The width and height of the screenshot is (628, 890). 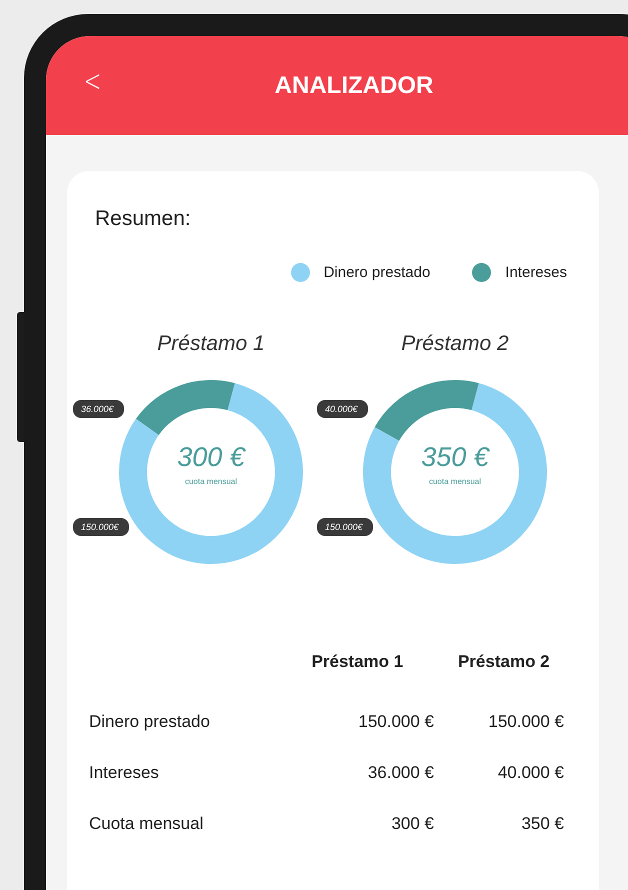 What do you see at coordinates (93, 81) in the screenshot?
I see `back-button: <` at bounding box center [93, 81].